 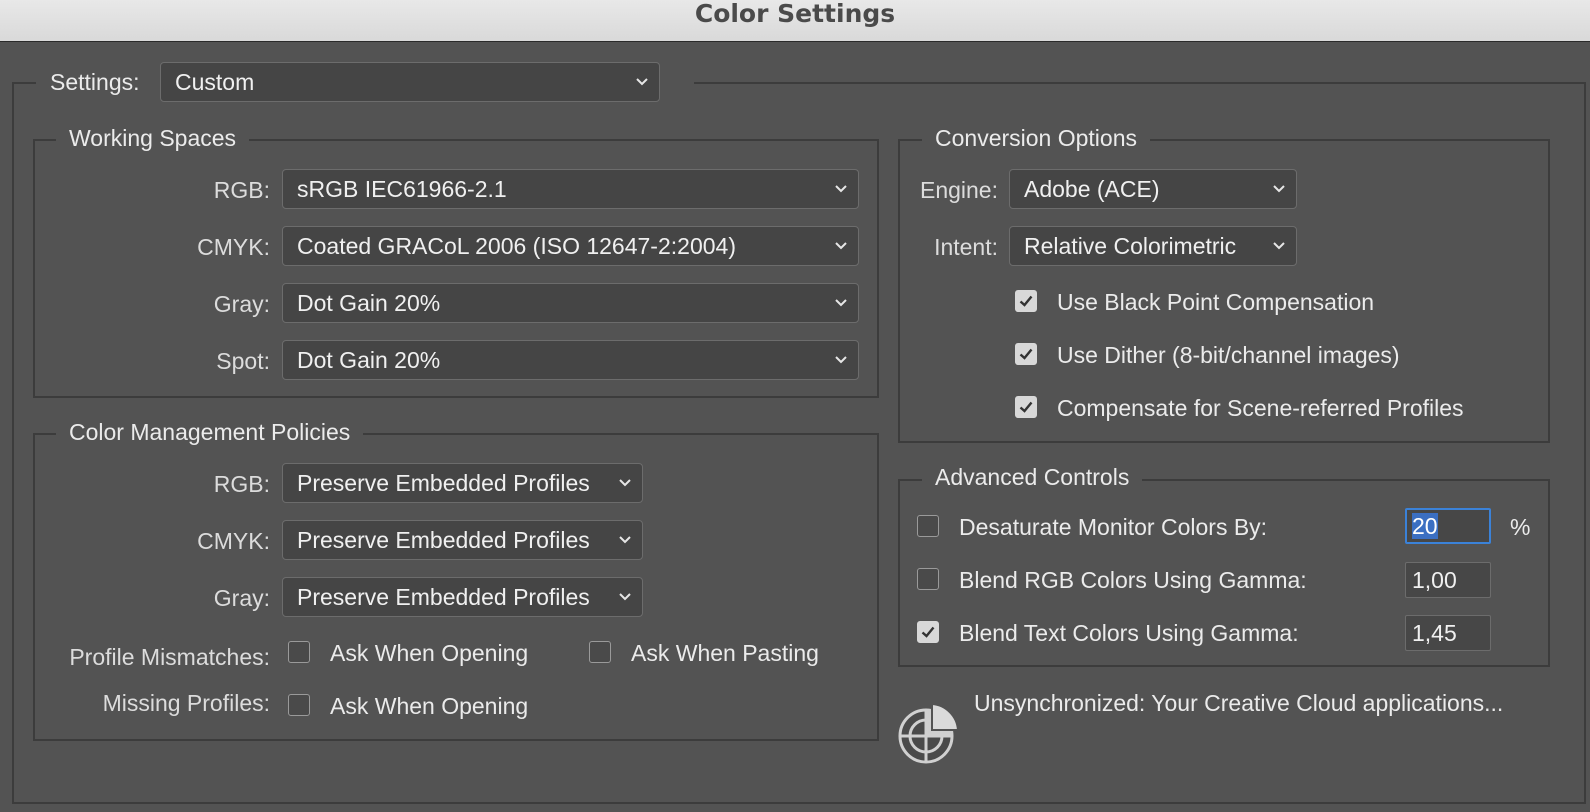 I want to click on missing-ask-when-opening-checkbox, so click(x=299, y=705).